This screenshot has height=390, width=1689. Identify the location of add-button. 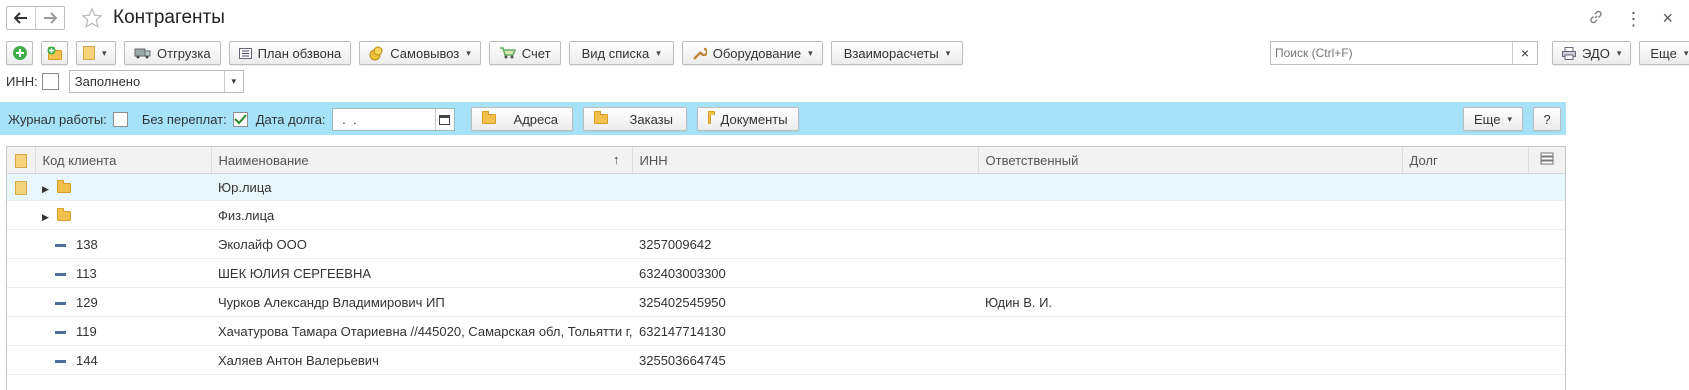
(19, 53).